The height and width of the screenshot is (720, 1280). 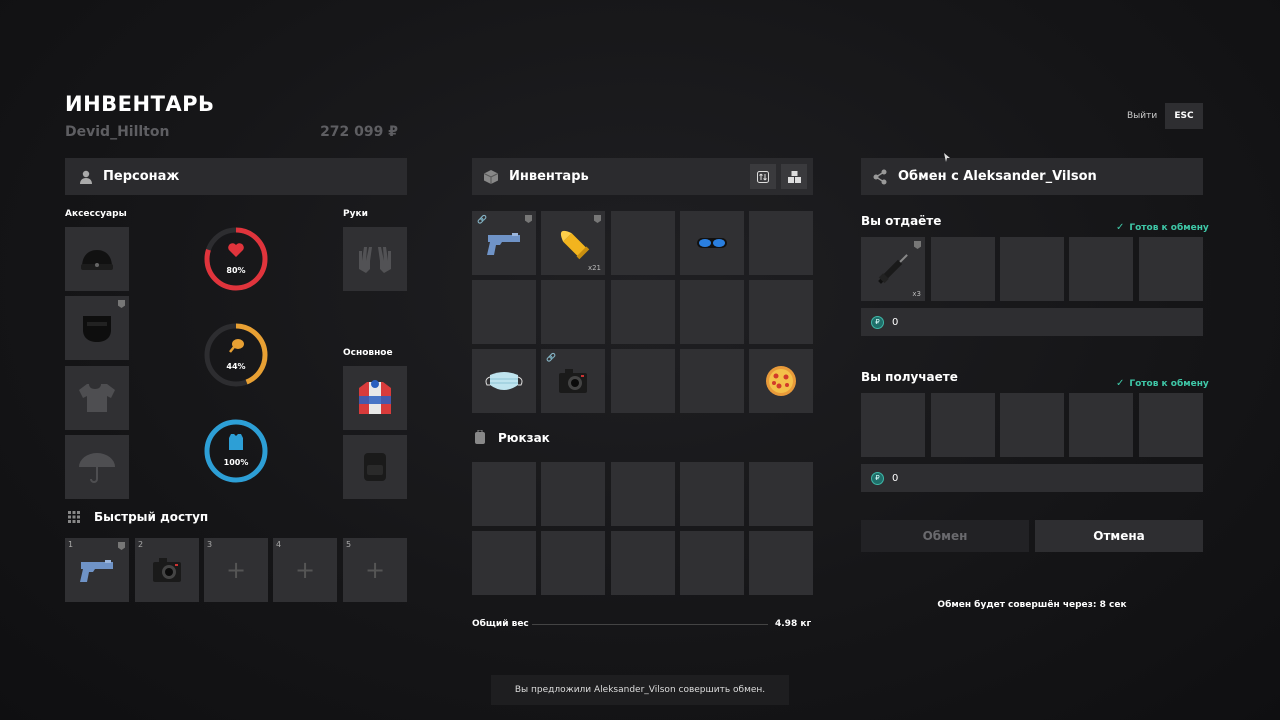 What do you see at coordinates (1184, 116) in the screenshot?
I see `esc-button: ESC` at bounding box center [1184, 116].